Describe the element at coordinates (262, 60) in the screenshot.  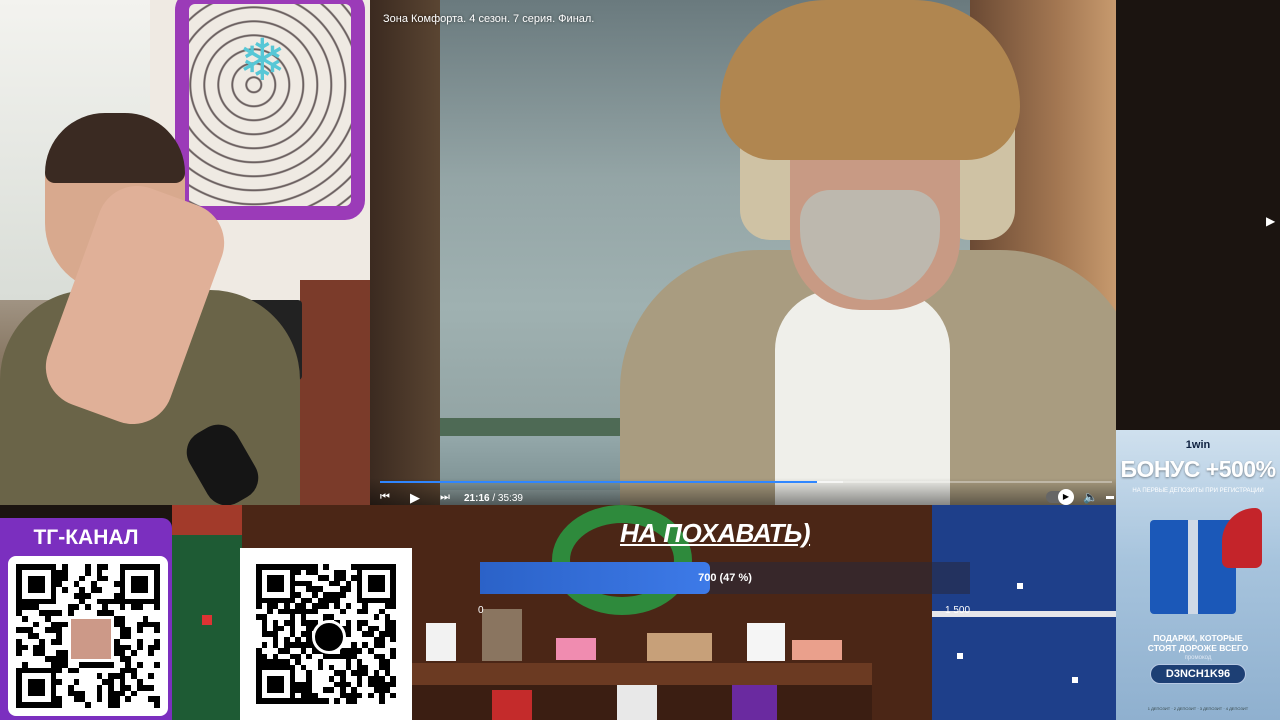
I see `snowflake-icon: ❄` at that location.